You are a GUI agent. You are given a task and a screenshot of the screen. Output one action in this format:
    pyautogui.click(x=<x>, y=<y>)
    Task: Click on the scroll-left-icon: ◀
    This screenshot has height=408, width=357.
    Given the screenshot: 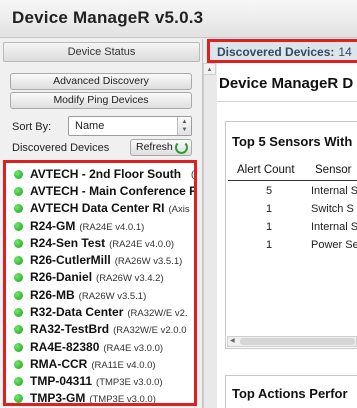 What is the action you would take?
    pyautogui.click(x=232, y=341)
    